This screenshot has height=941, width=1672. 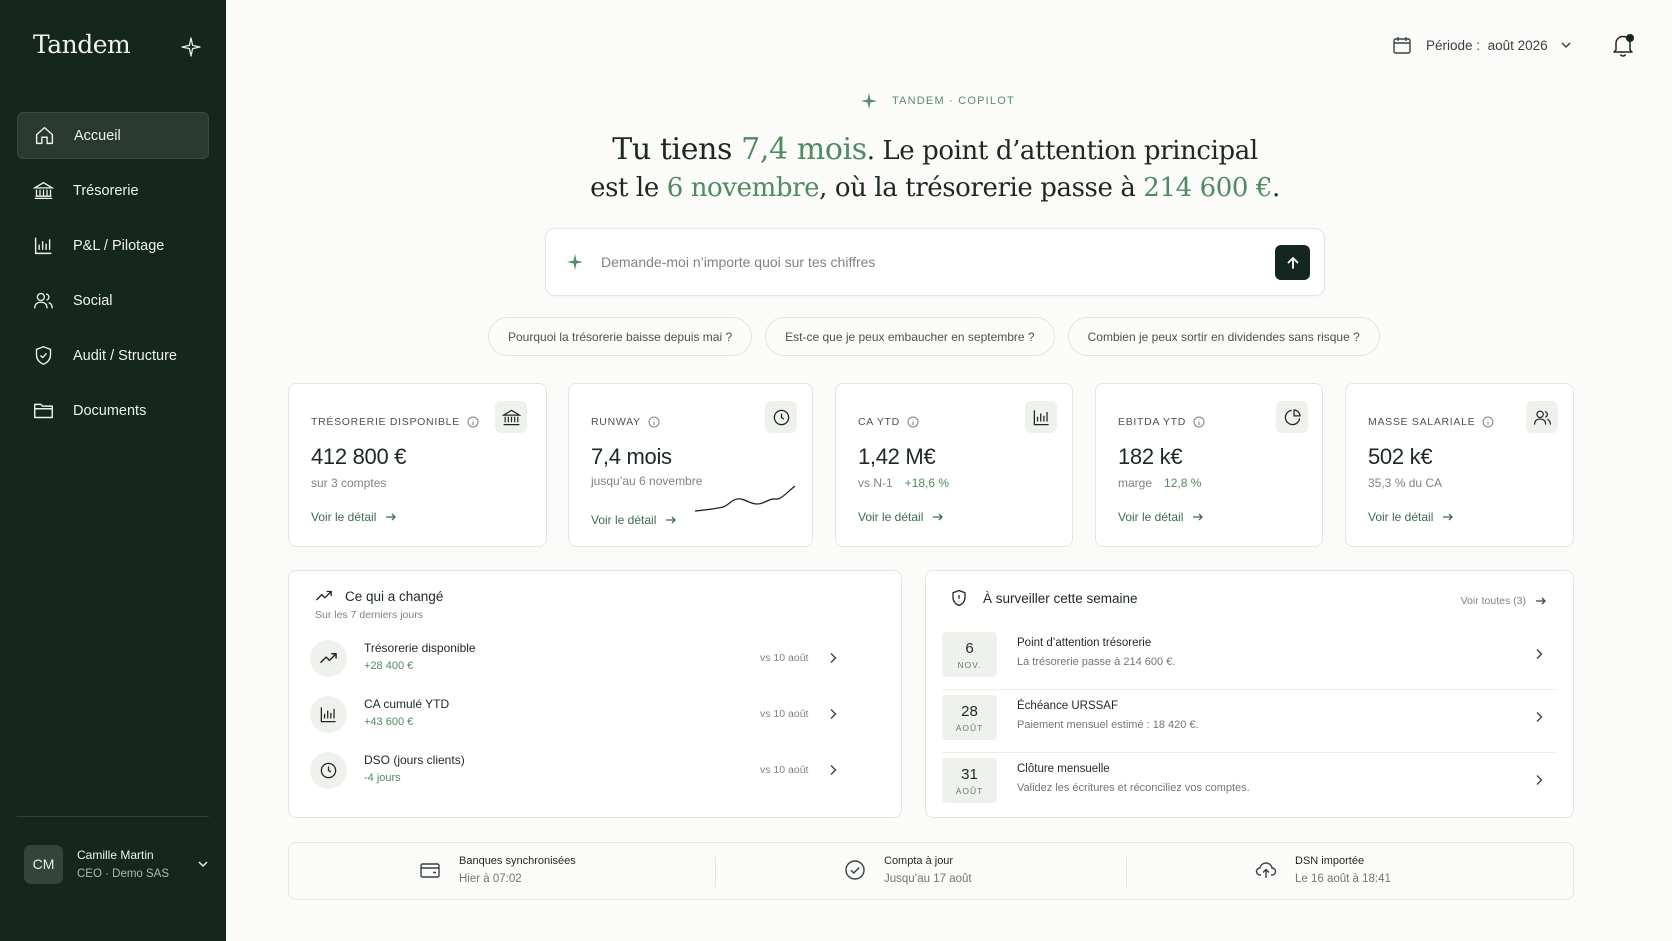 I want to click on change-row: CA cumulé YTD +43 600 € vs 10 août, so click(x=575, y=714).